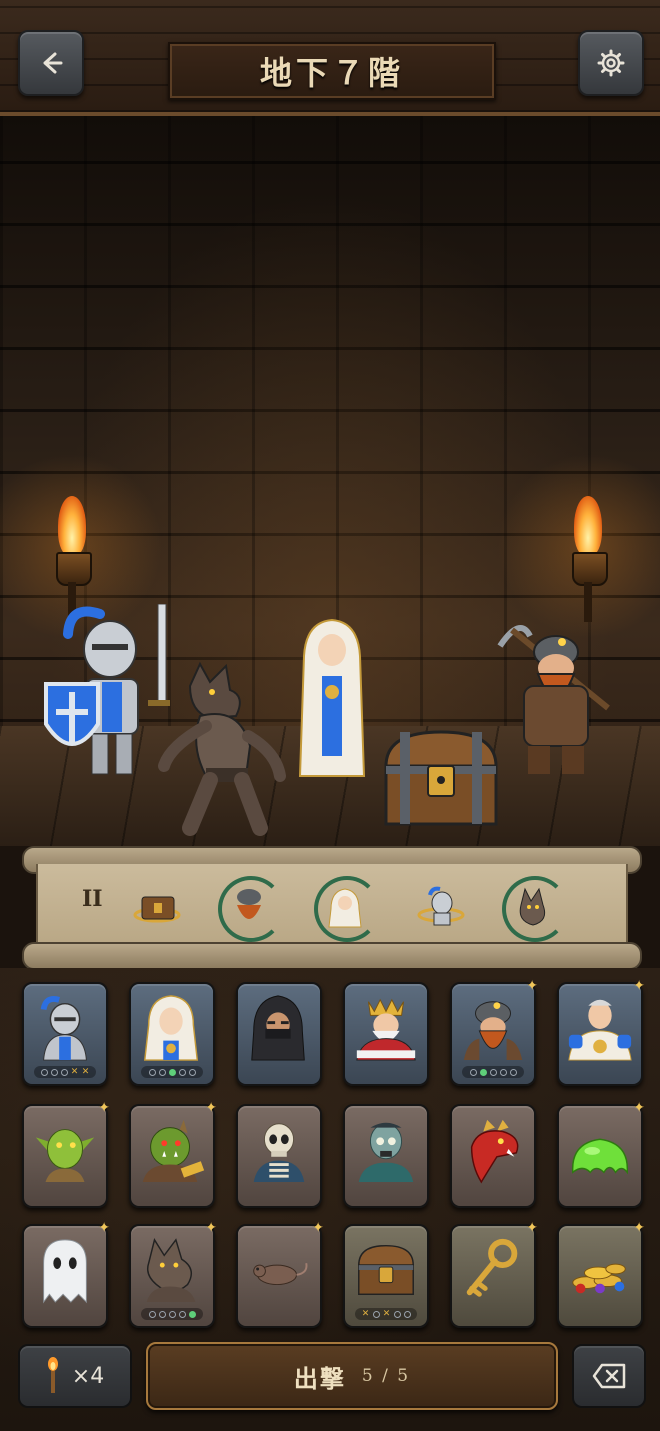  Describe the element at coordinates (171, 1028) in the screenshot. I see `nun-icon` at that location.